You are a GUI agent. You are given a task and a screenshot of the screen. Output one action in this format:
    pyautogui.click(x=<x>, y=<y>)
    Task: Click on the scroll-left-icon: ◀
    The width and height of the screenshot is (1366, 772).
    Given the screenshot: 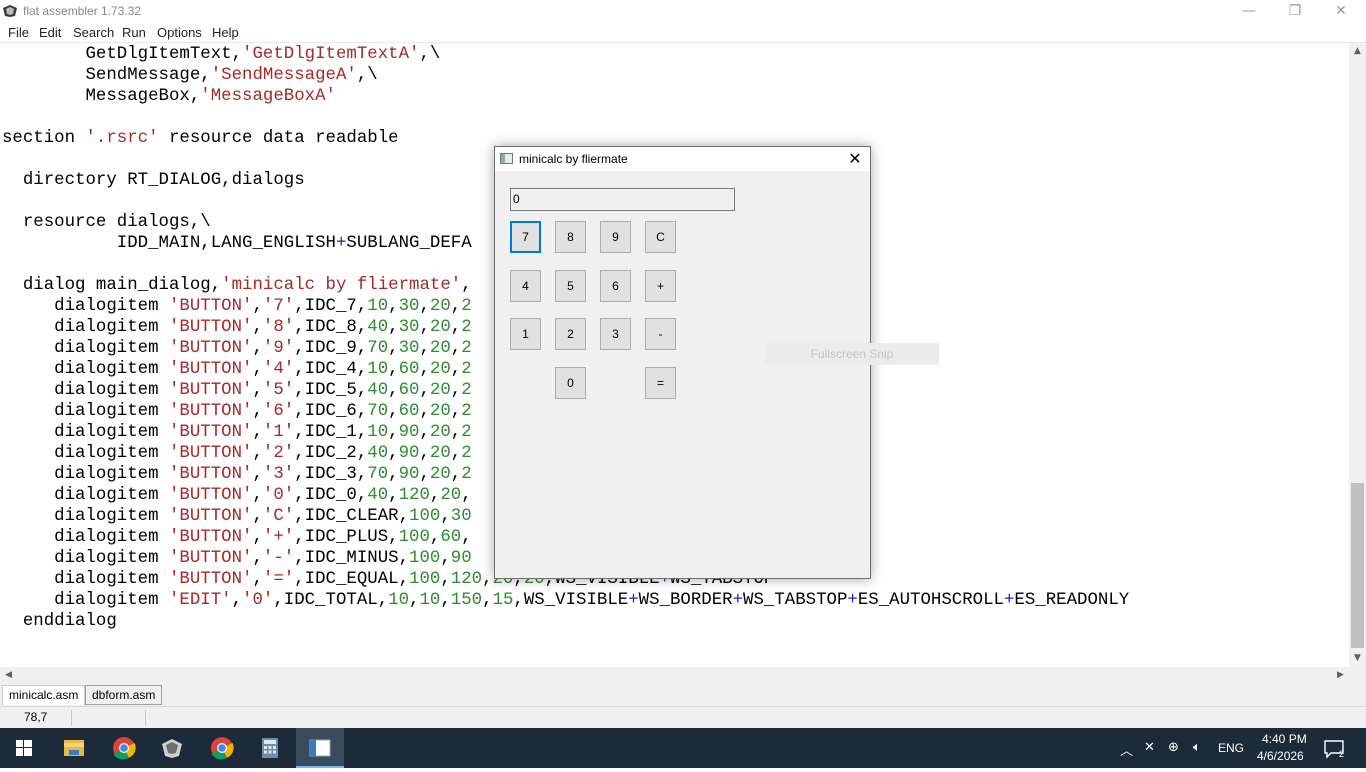 What is the action you would take?
    pyautogui.click(x=8, y=675)
    